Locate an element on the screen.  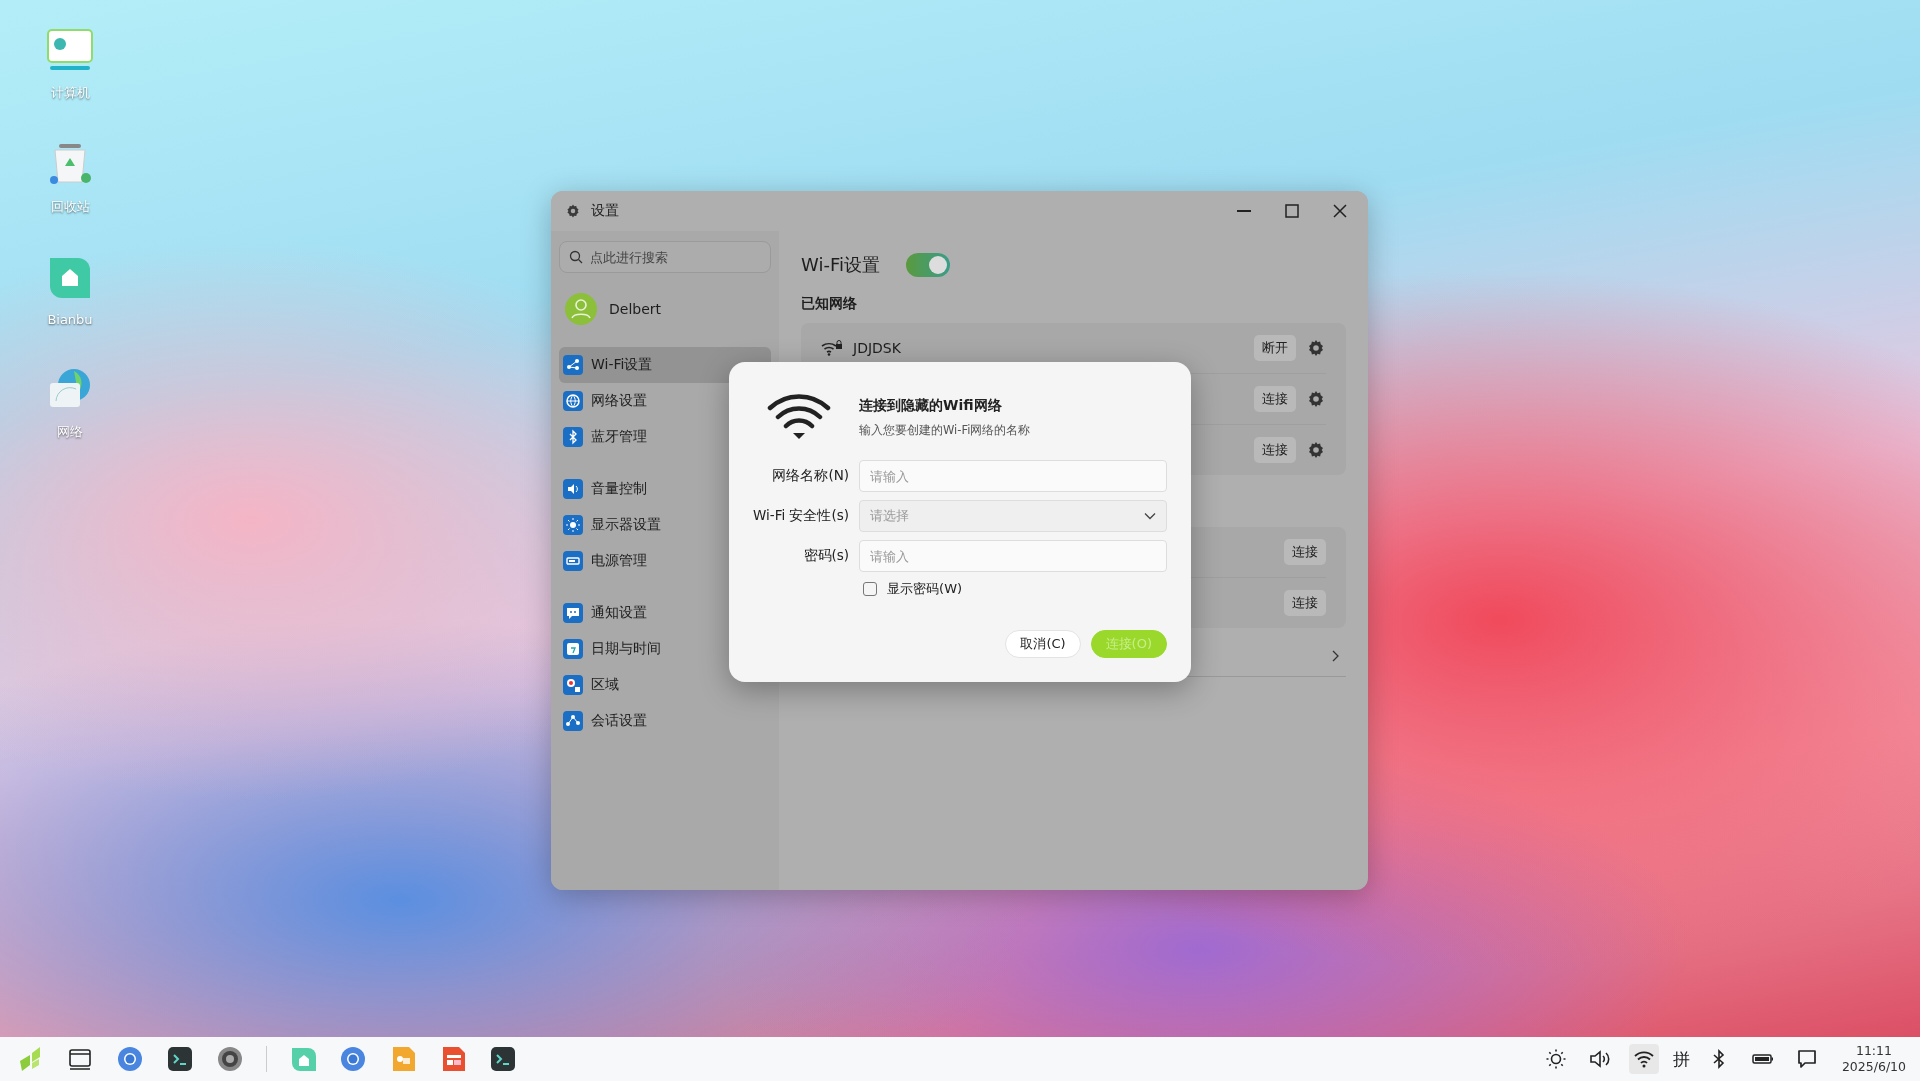
field-label: Wi-Fi 安全性(s) is located at coordinates (801, 516).